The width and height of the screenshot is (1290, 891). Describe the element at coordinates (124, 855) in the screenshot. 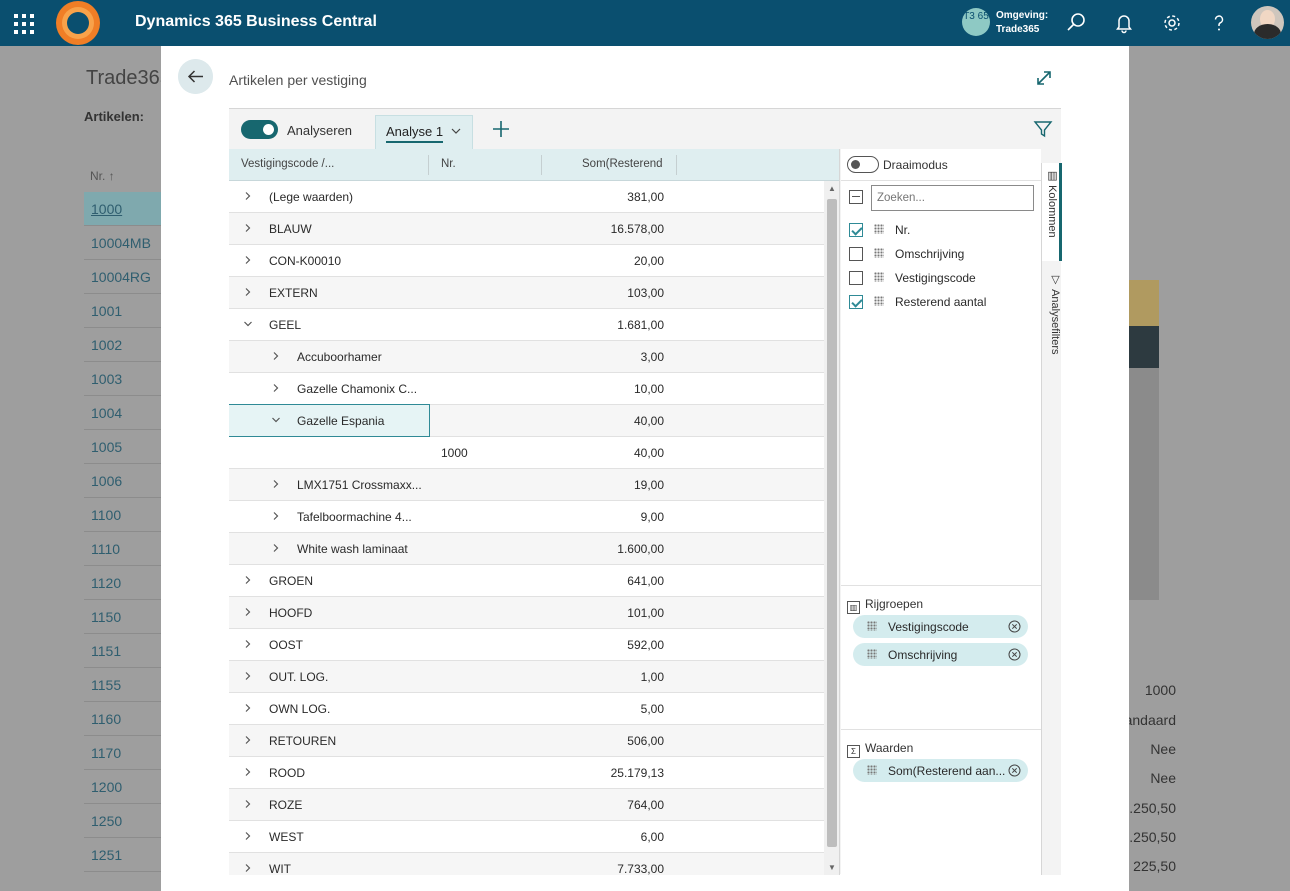

I see `background-list-item: 1251` at that location.